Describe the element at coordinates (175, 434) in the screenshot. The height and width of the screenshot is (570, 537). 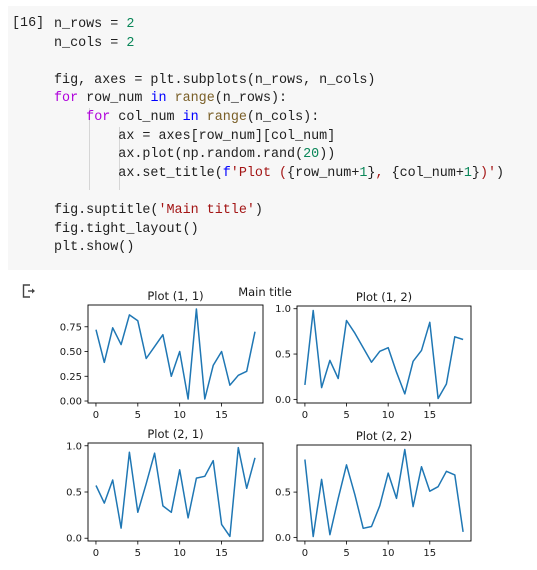
I see `subplot-title: Plot (2, 1)` at that location.